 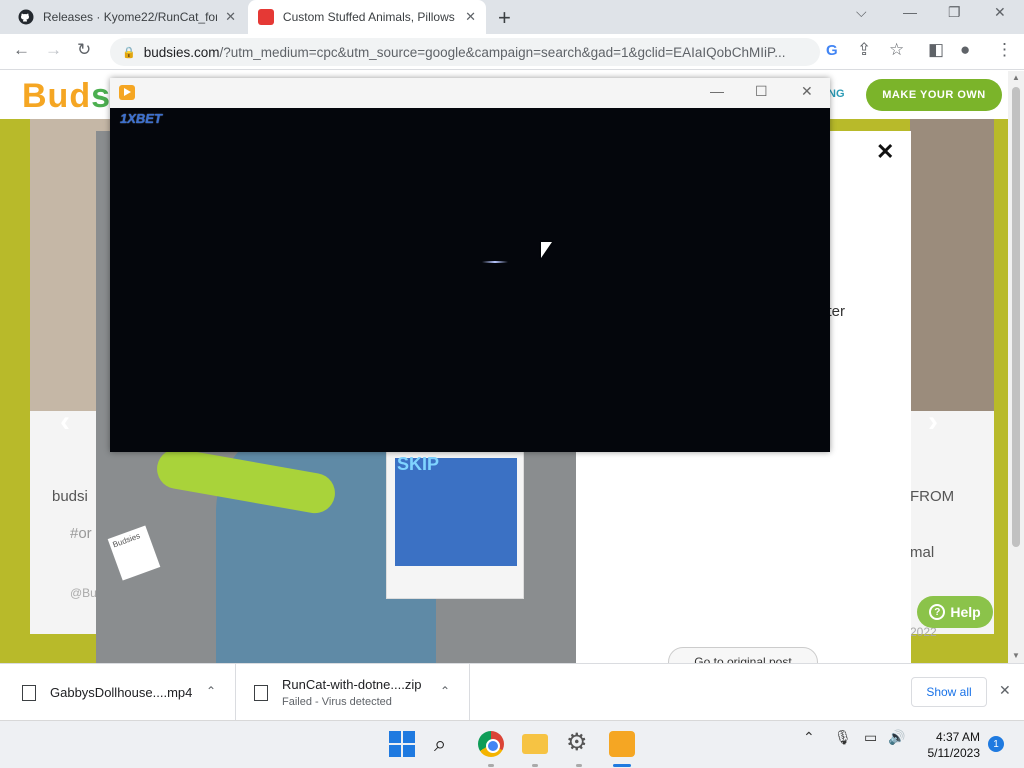 What do you see at coordinates (622, 744) in the screenshot?
I see `media-player-taskbar-icon` at bounding box center [622, 744].